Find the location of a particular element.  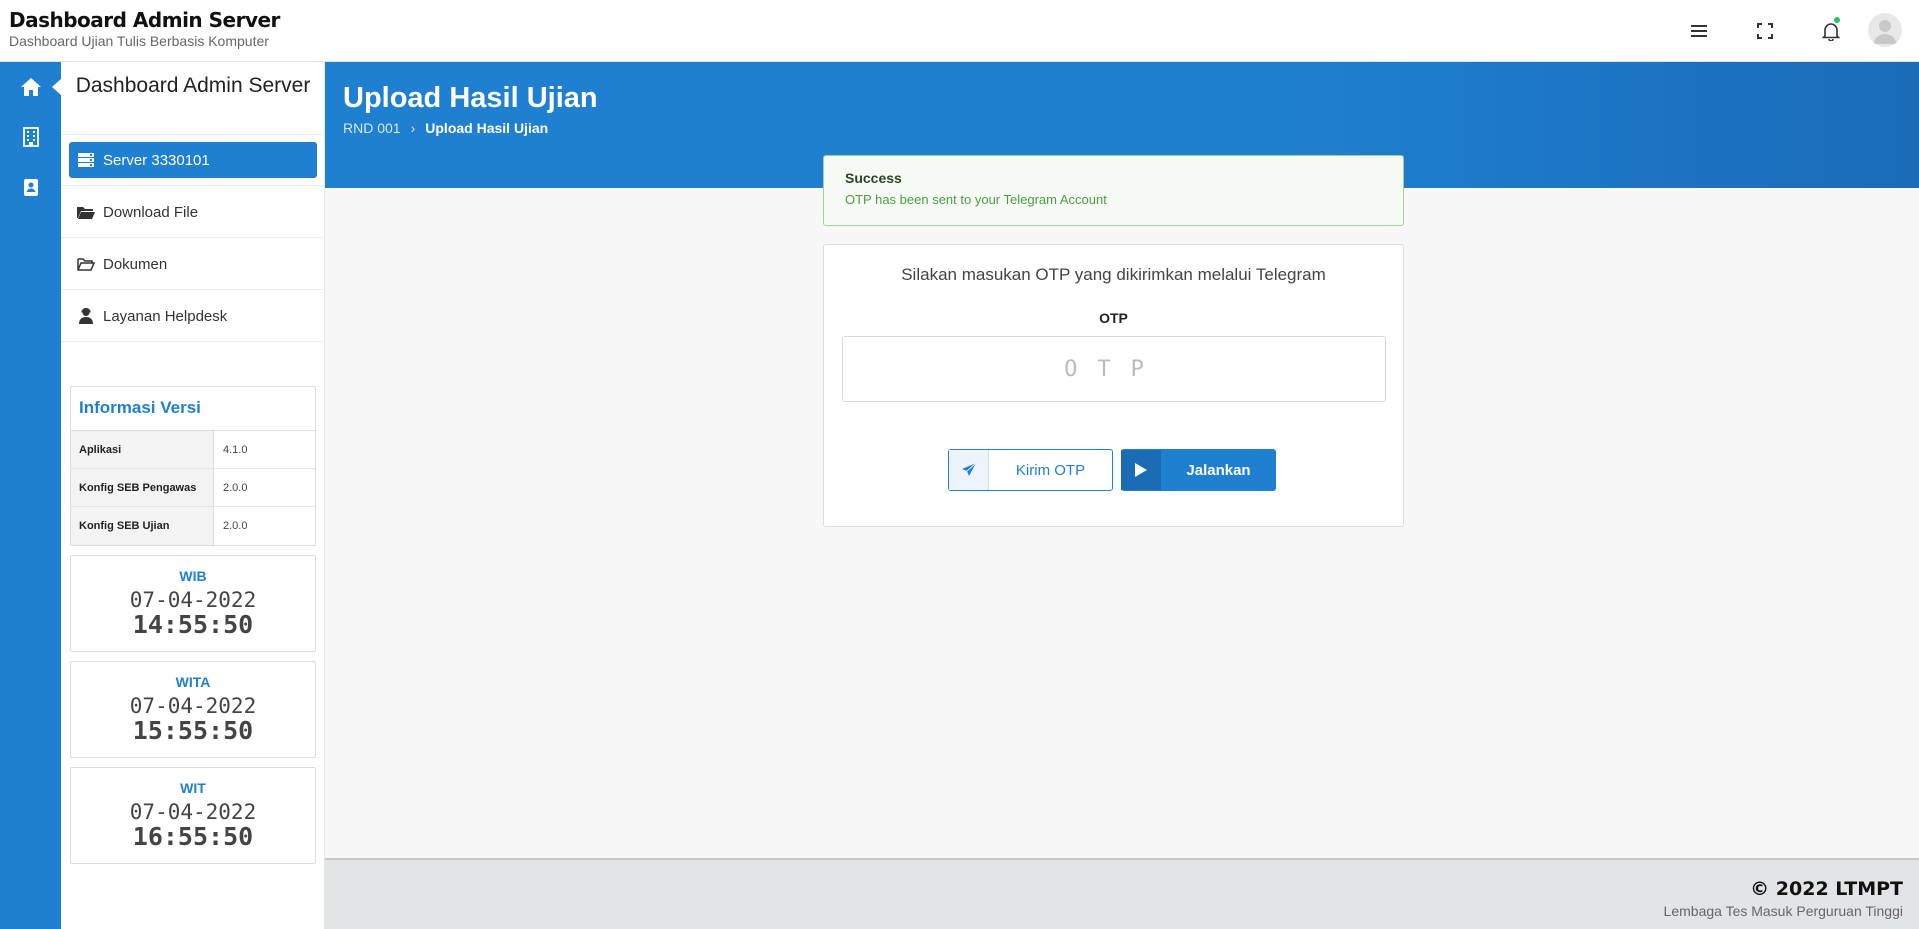

sidebar-item-helpdesk: Layanan Helpdesk is located at coordinates (193, 316).